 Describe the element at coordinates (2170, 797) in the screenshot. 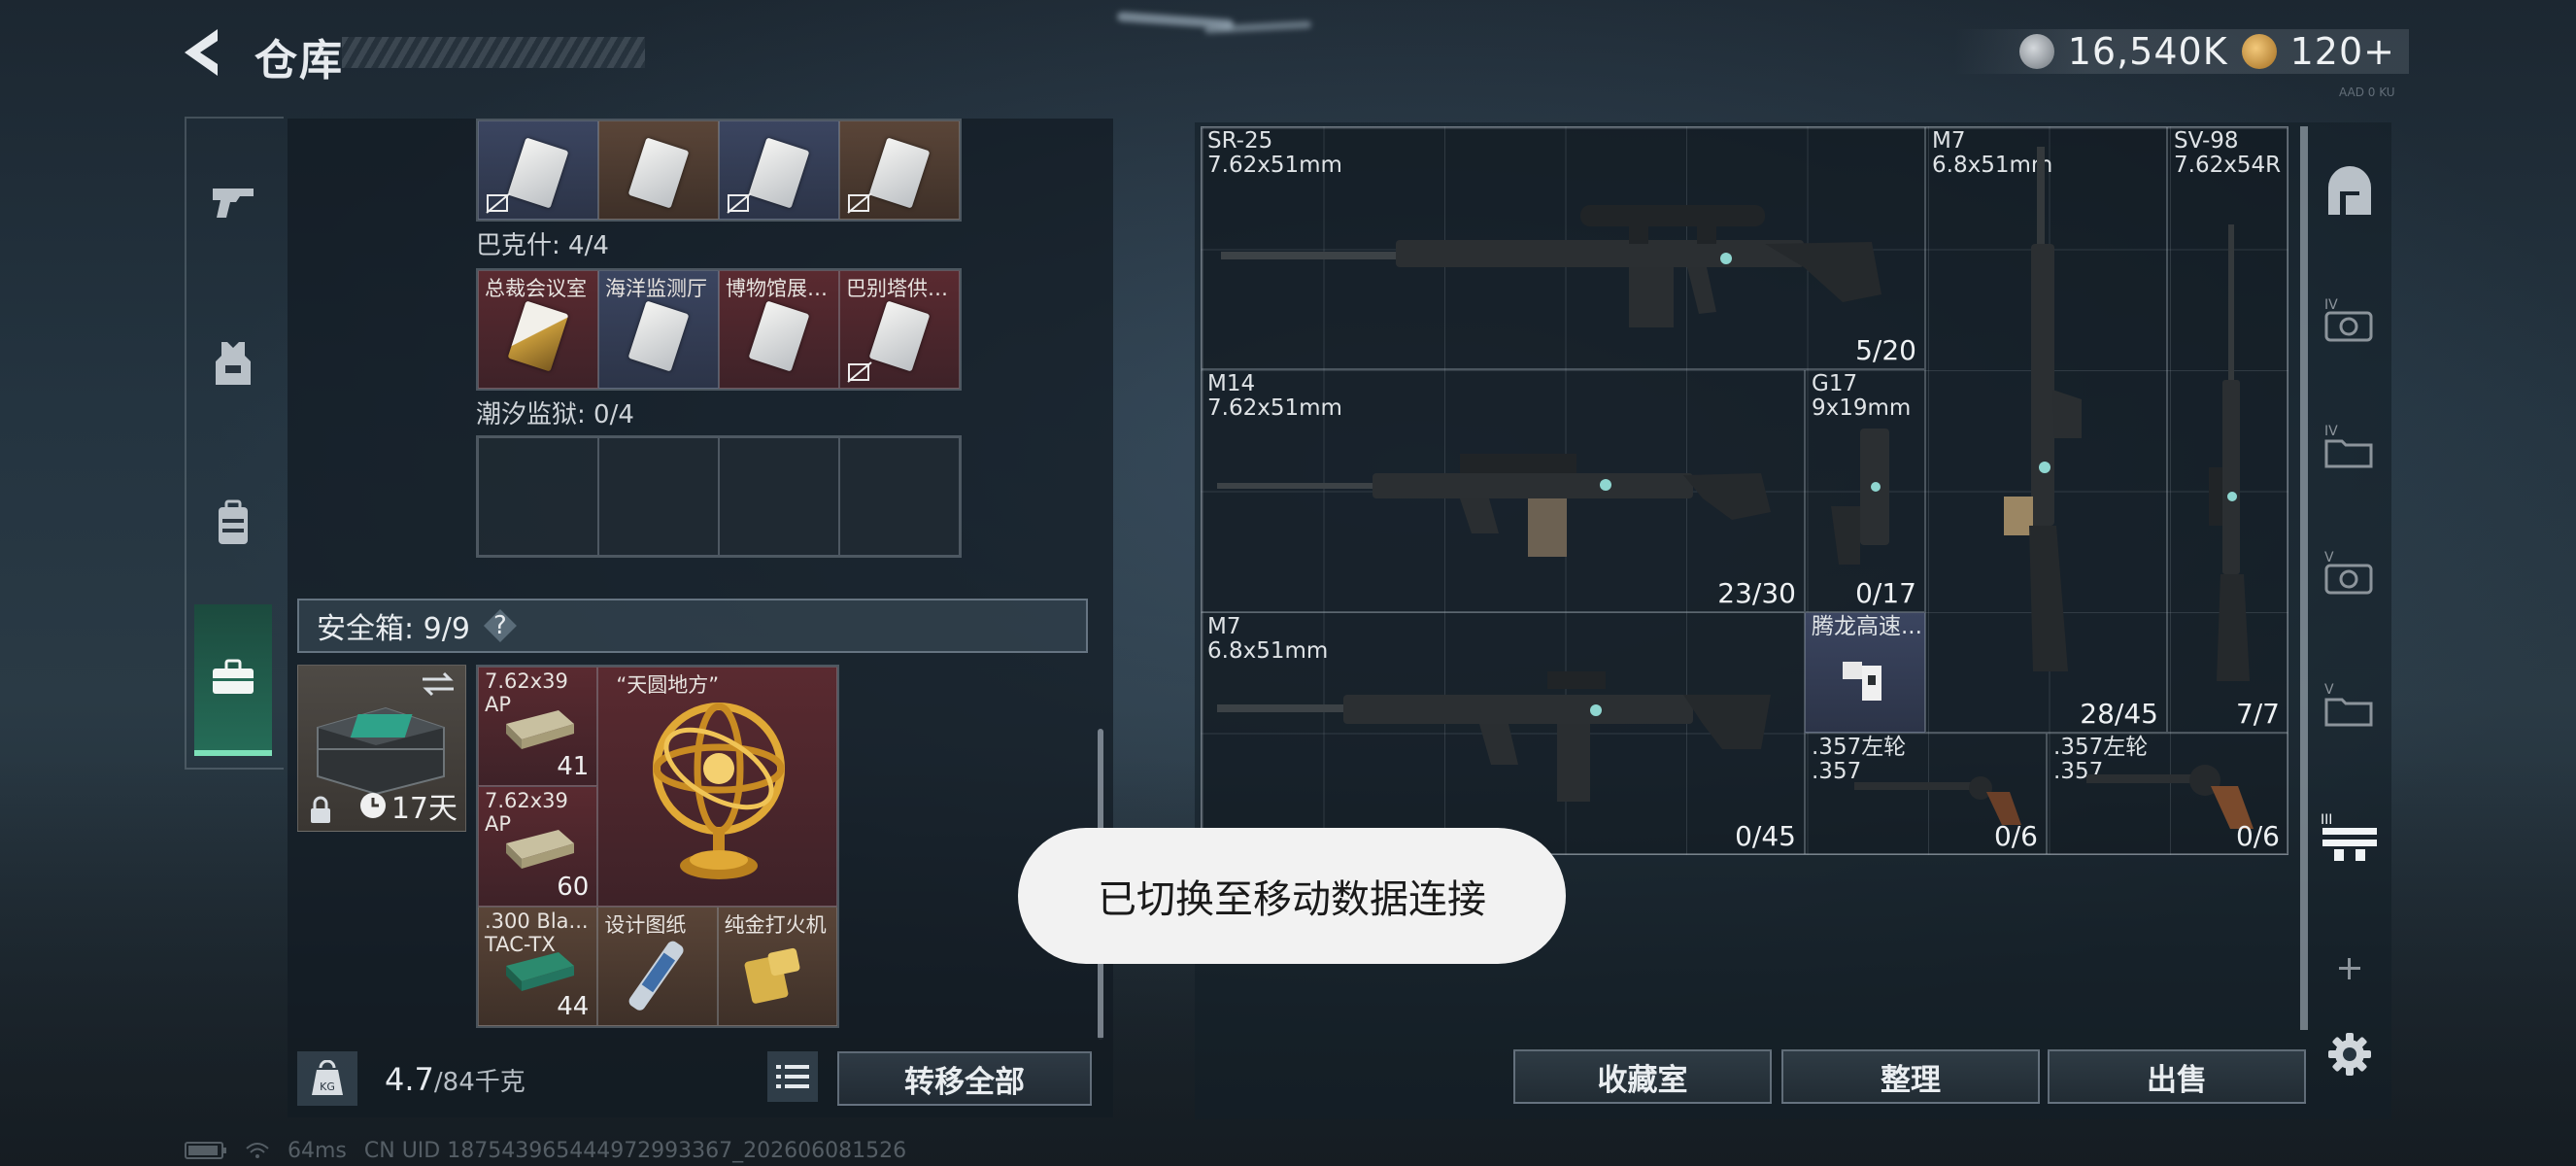

I see `revolver-icon` at that location.